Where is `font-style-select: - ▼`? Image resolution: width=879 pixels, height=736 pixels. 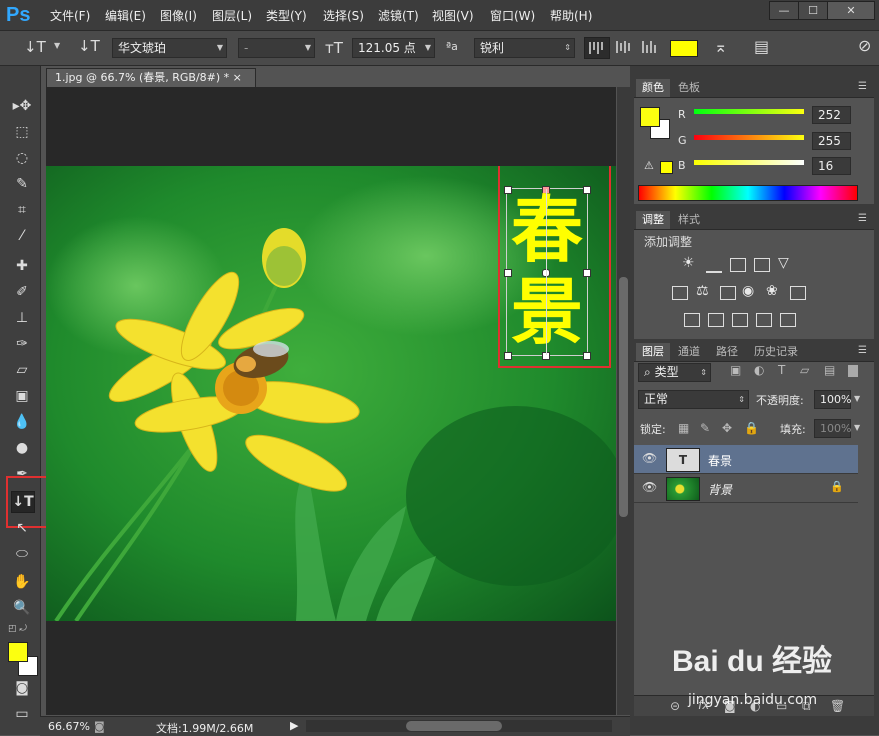 font-style-select: - ▼ is located at coordinates (276, 48).